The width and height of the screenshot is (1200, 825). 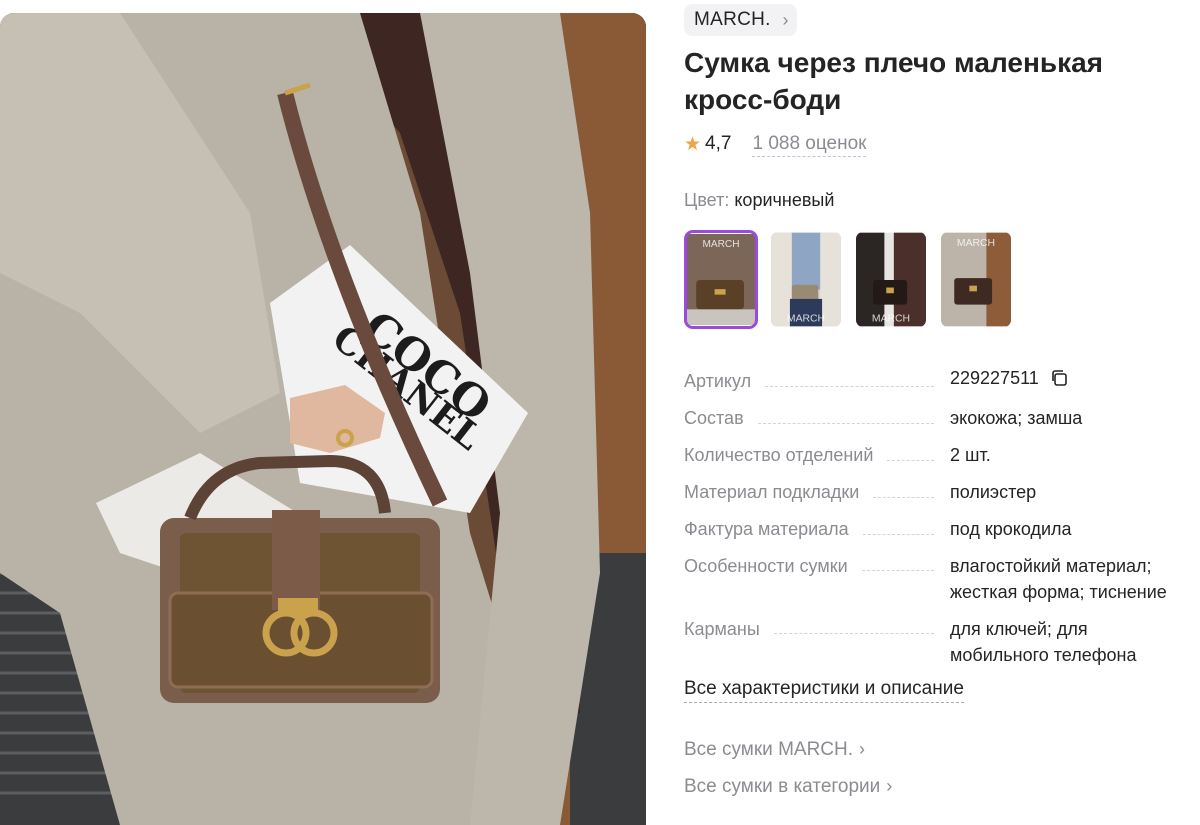 What do you see at coordinates (693, 144) in the screenshot?
I see `star-icon: ★` at bounding box center [693, 144].